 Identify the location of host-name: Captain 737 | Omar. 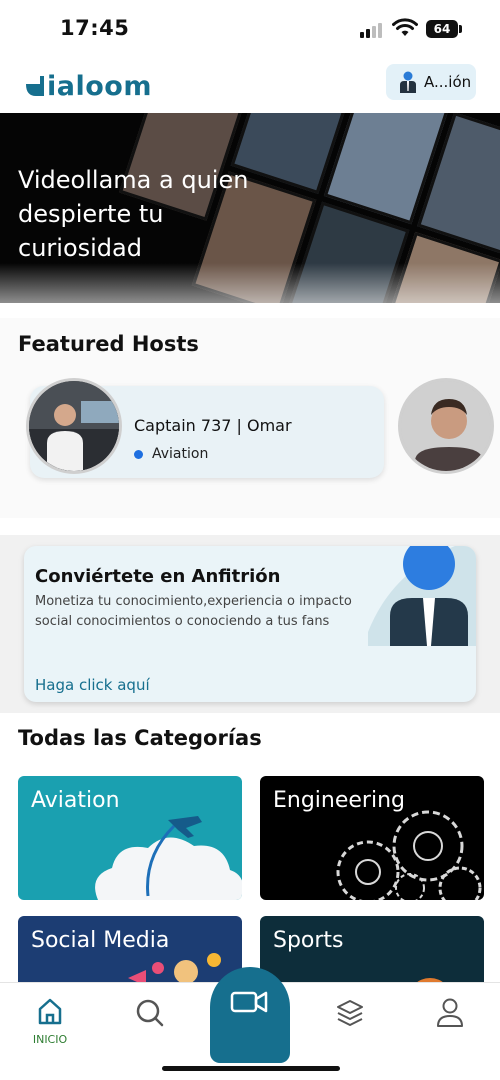
(213, 425).